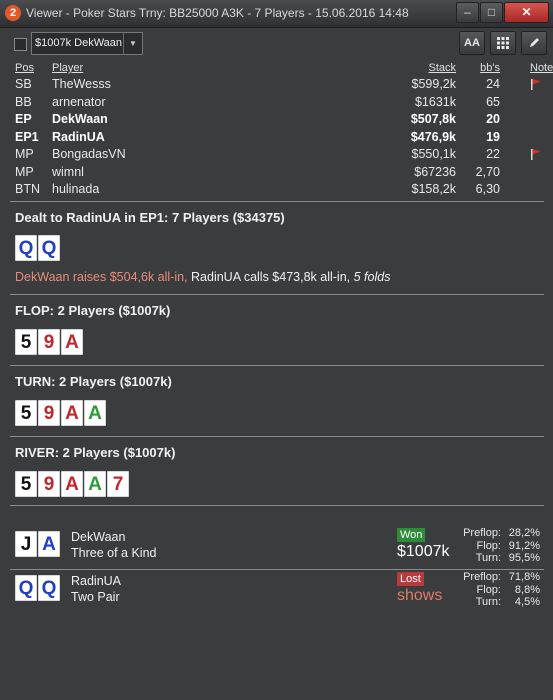 The image size is (553, 700). Describe the element at coordinates (493, 84) in the screenshot. I see `bbs-cell: 24` at that location.